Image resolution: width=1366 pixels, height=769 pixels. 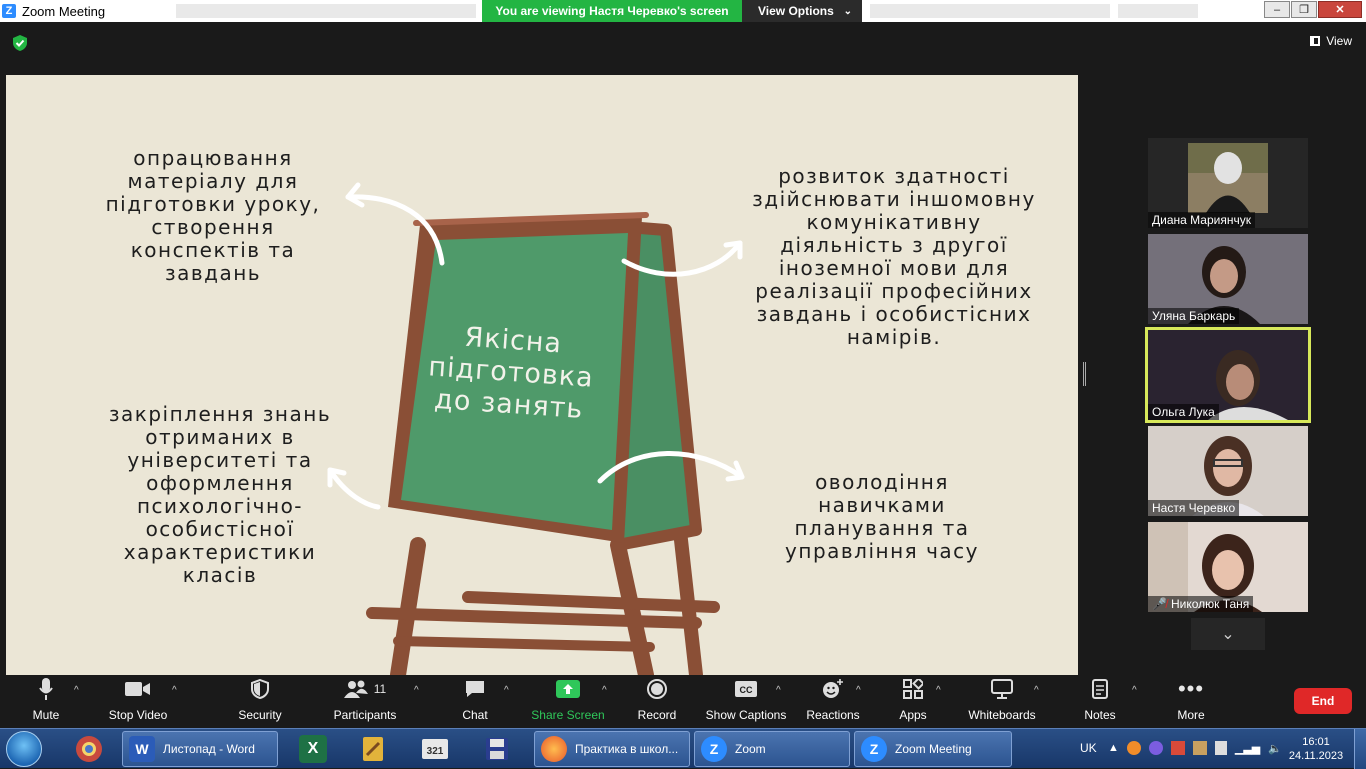 I want to click on participant-name: Уляна Баркарь, so click(x=1194, y=316).